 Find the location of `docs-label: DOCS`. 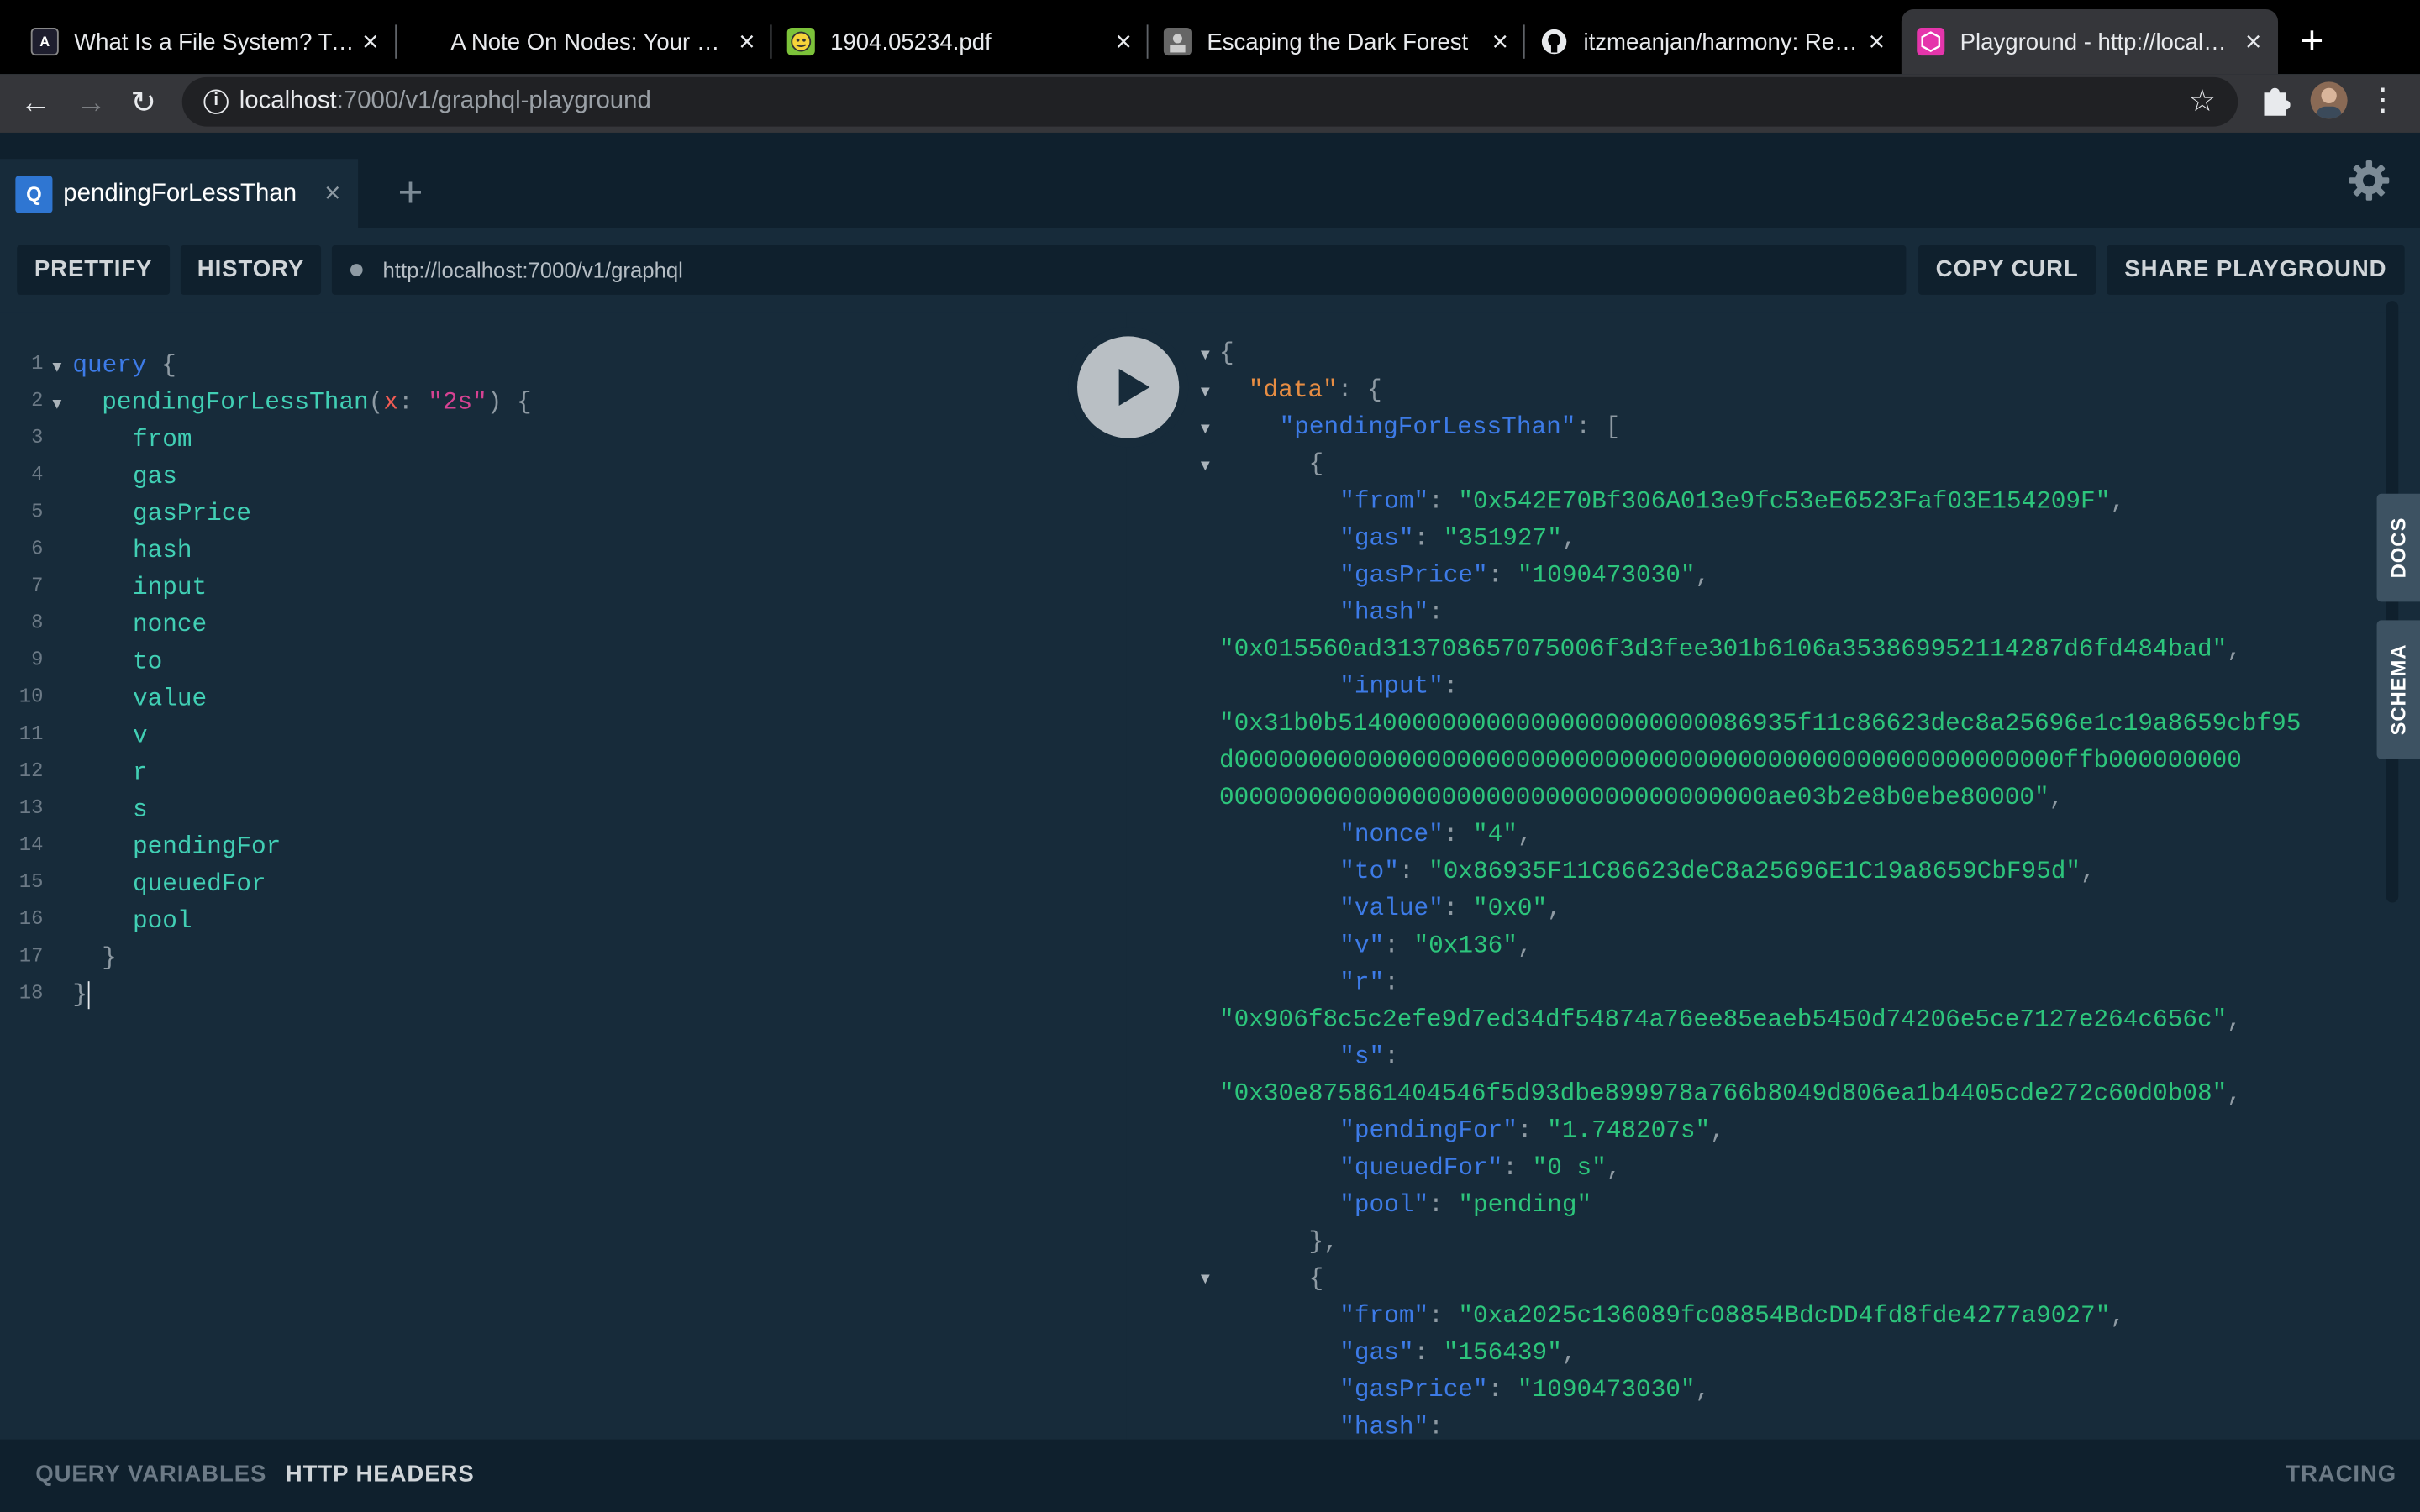

docs-label: DOCS is located at coordinates (2398, 548).